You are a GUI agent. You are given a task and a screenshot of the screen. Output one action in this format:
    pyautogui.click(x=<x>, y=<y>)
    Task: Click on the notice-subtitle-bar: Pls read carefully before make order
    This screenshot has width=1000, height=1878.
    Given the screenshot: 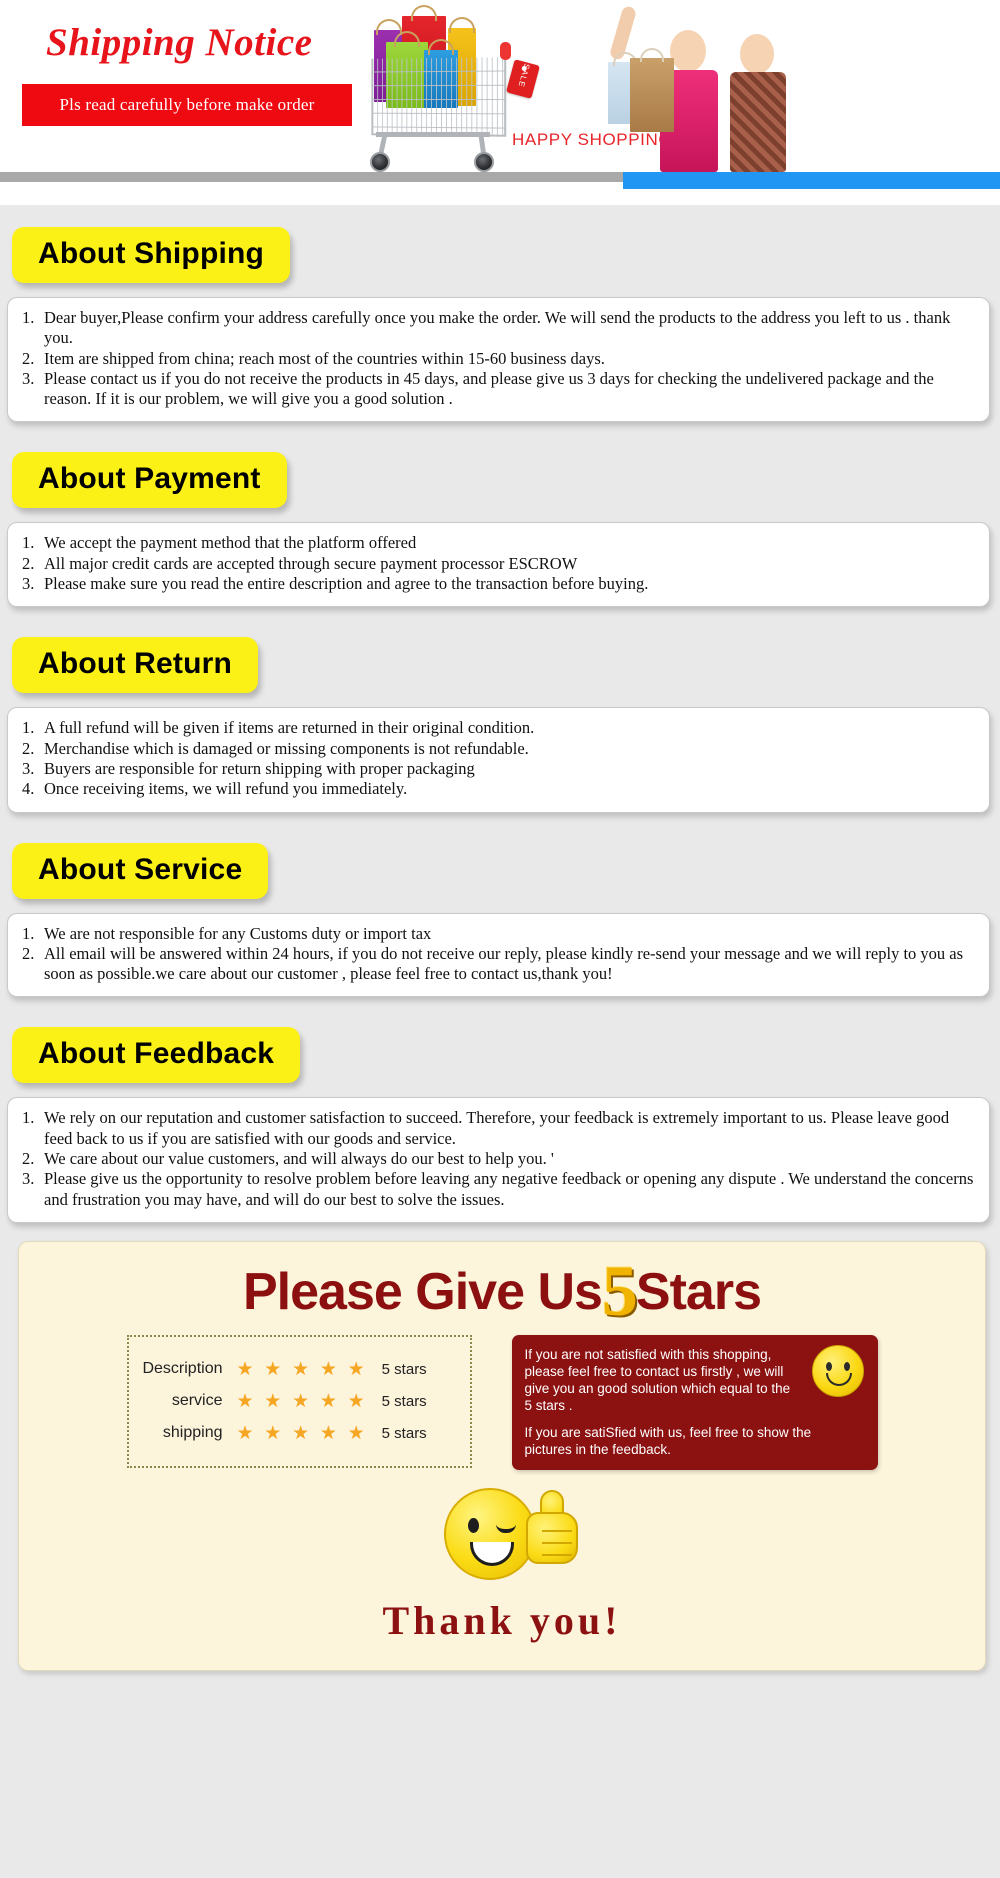 What is the action you would take?
    pyautogui.click(x=187, y=105)
    